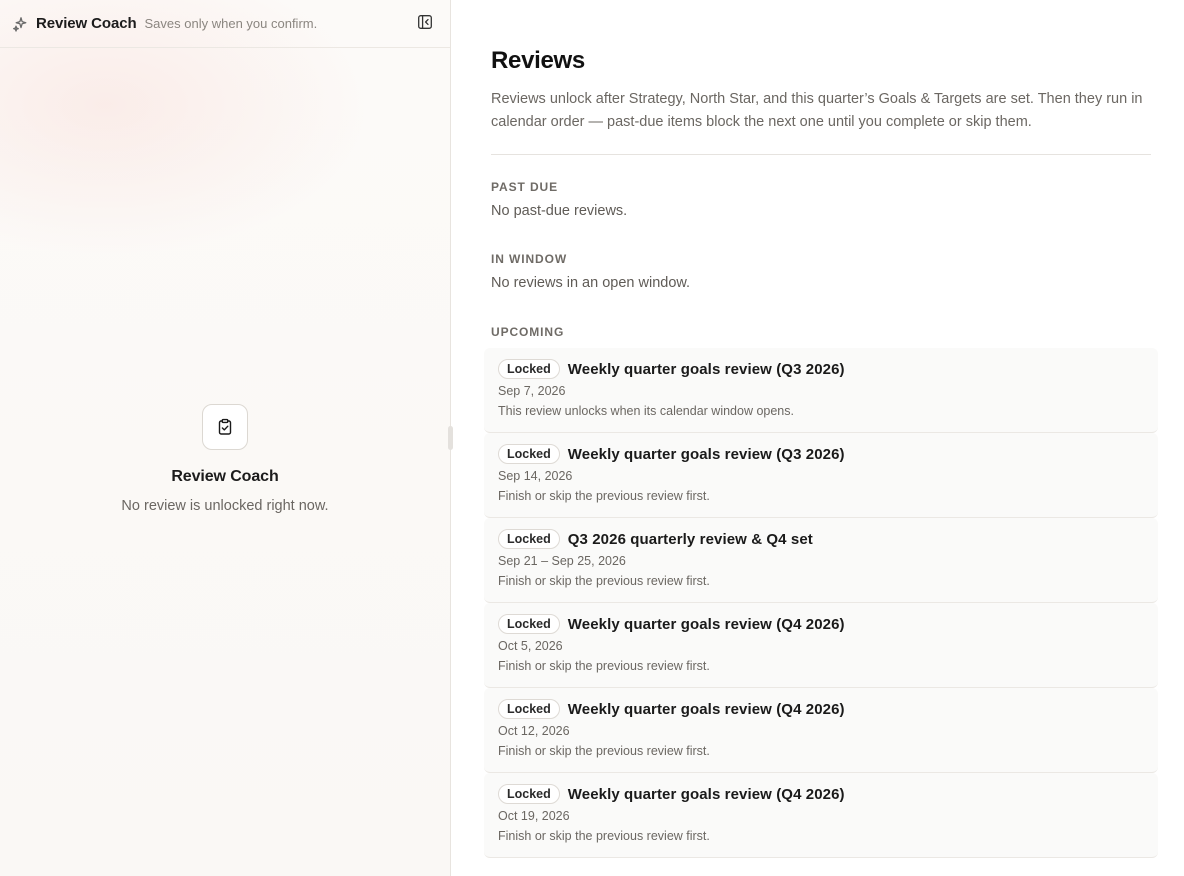 The height and width of the screenshot is (876, 1184). I want to click on coach-empty-title: Review Coach, so click(225, 476).